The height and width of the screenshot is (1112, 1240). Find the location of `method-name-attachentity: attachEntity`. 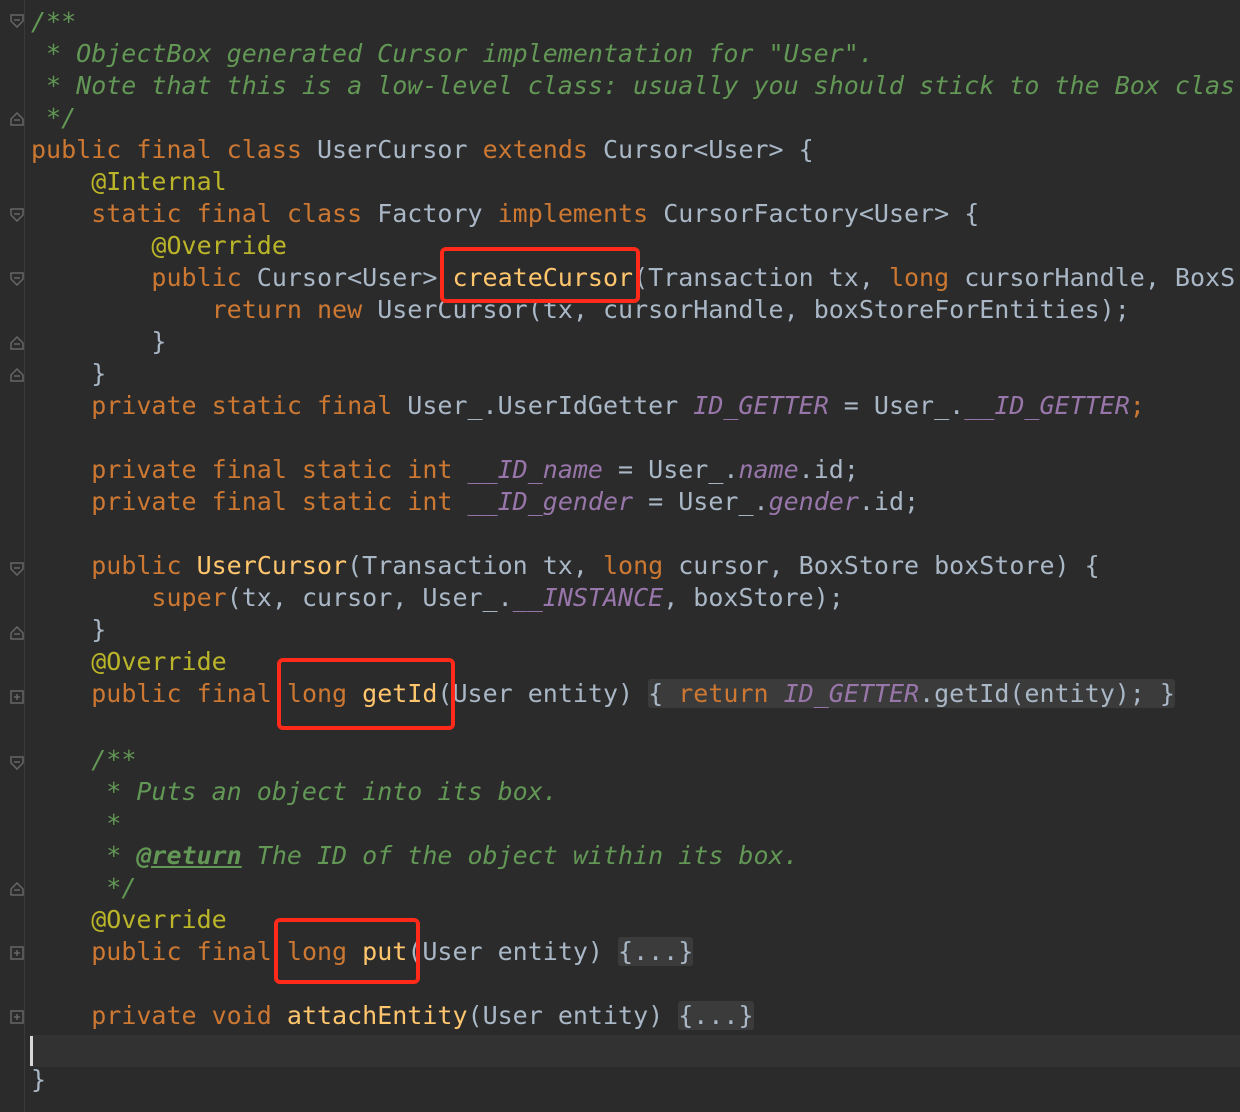

method-name-attachentity: attachEntity is located at coordinates (377, 1015).